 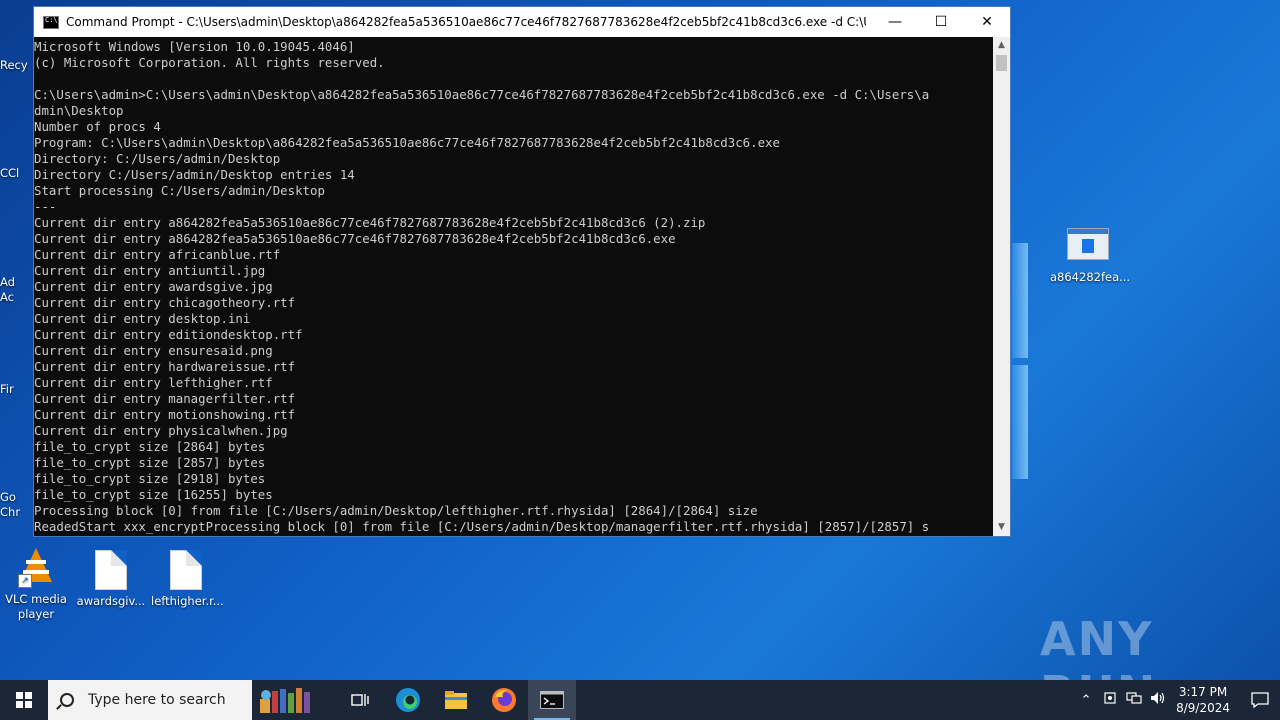 What do you see at coordinates (36, 568) in the screenshot?
I see `vlc-icon: ↗` at bounding box center [36, 568].